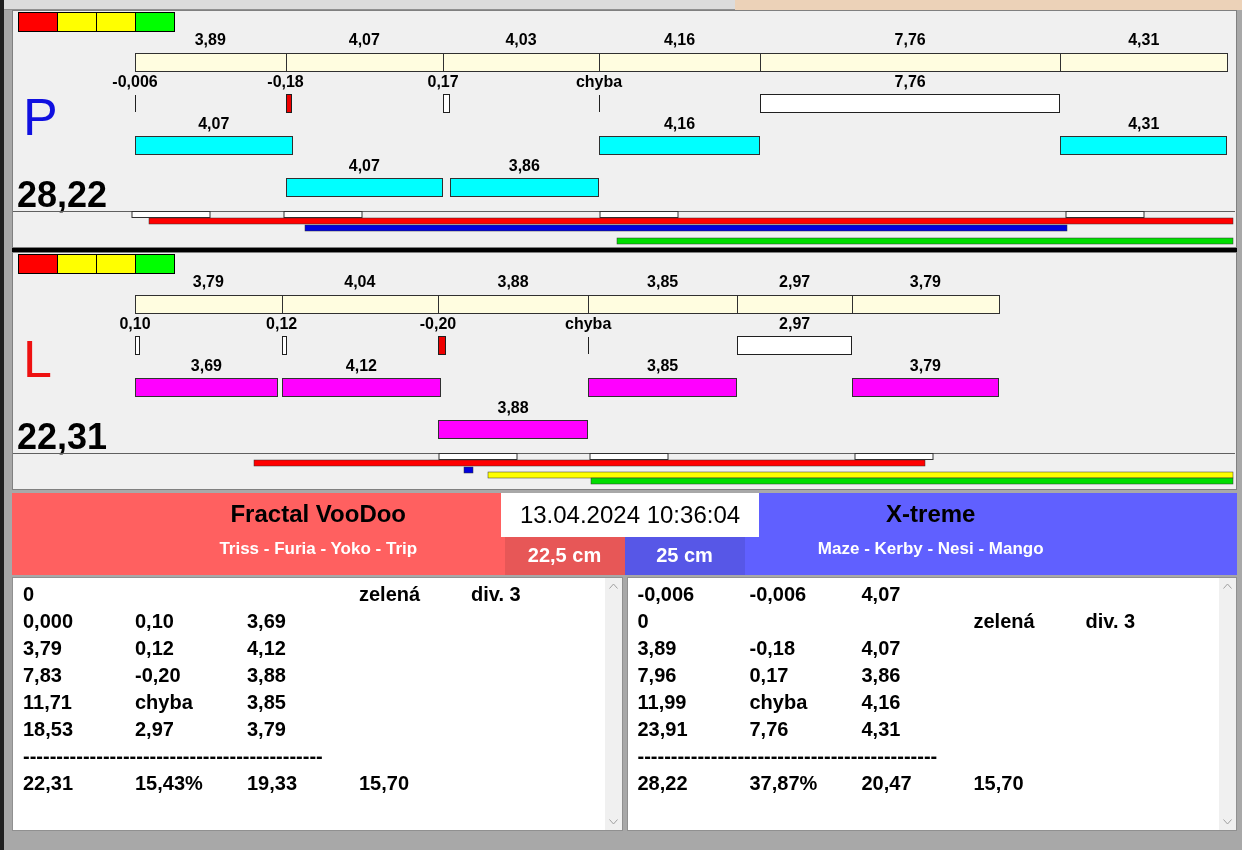 This screenshot has width=1242, height=850. Describe the element at coordinates (158, 675) in the screenshot. I see `result-value: -0,20` at that location.